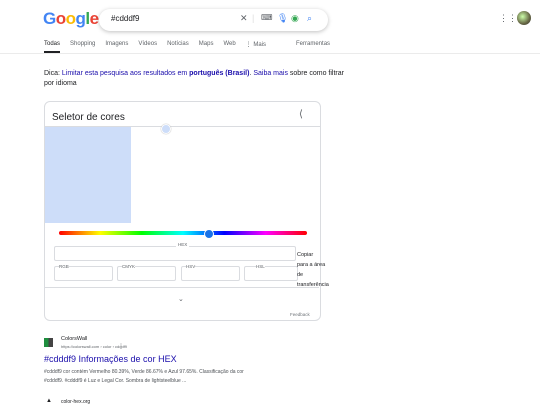 The image size is (540, 405). Describe the element at coordinates (181, 299) in the screenshot. I see `chevron-down-icon: ⌄` at that location.